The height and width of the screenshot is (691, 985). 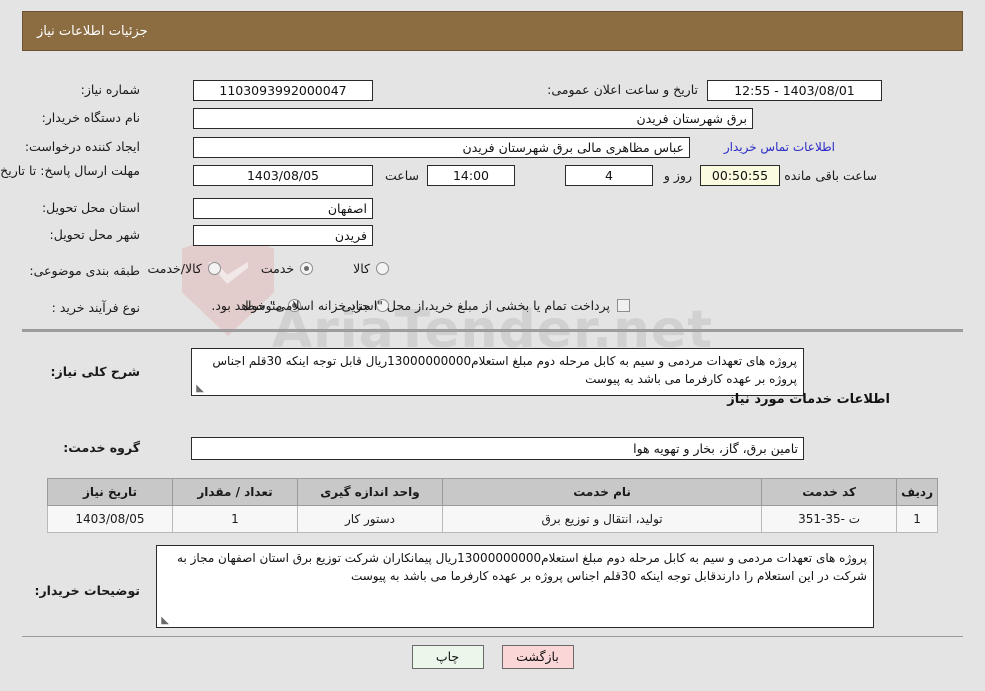 What do you see at coordinates (537, 657) in the screenshot?
I see `back-button: بازگشت` at bounding box center [537, 657].